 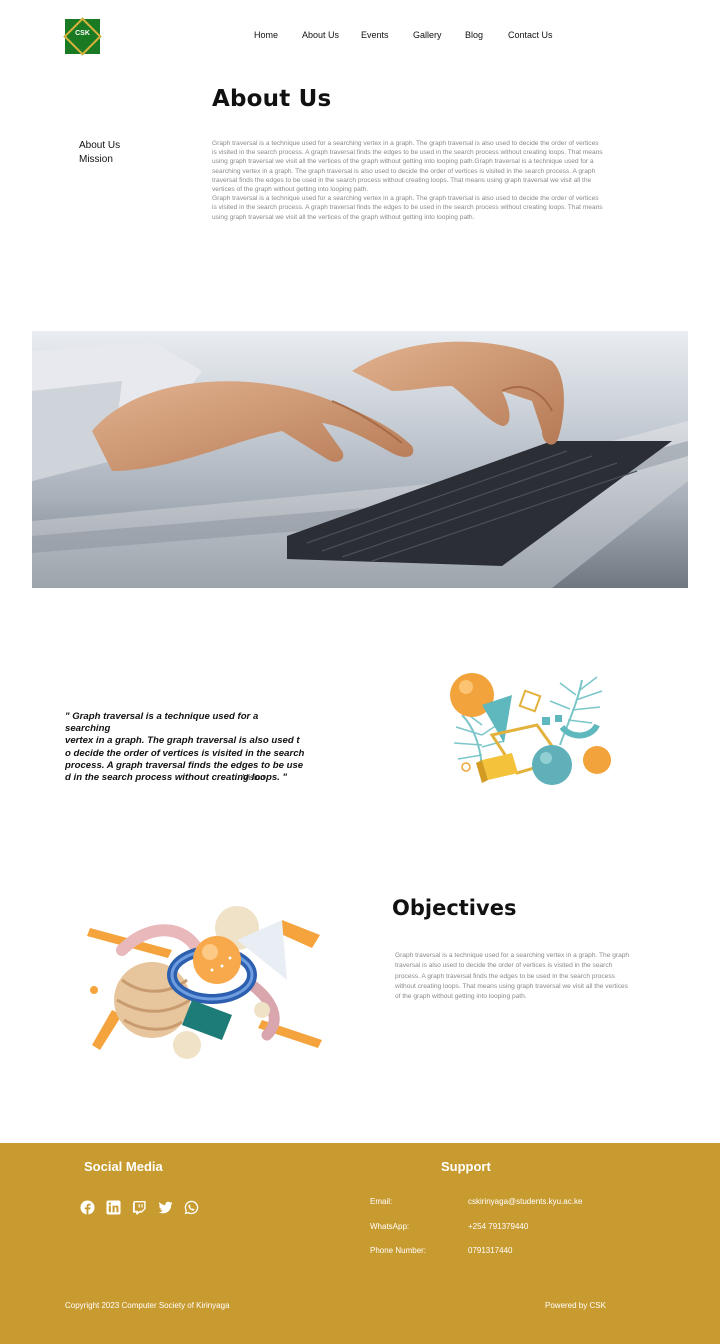 What do you see at coordinates (490, 1250) in the screenshot?
I see `phone-value-link: 0791317440` at bounding box center [490, 1250].